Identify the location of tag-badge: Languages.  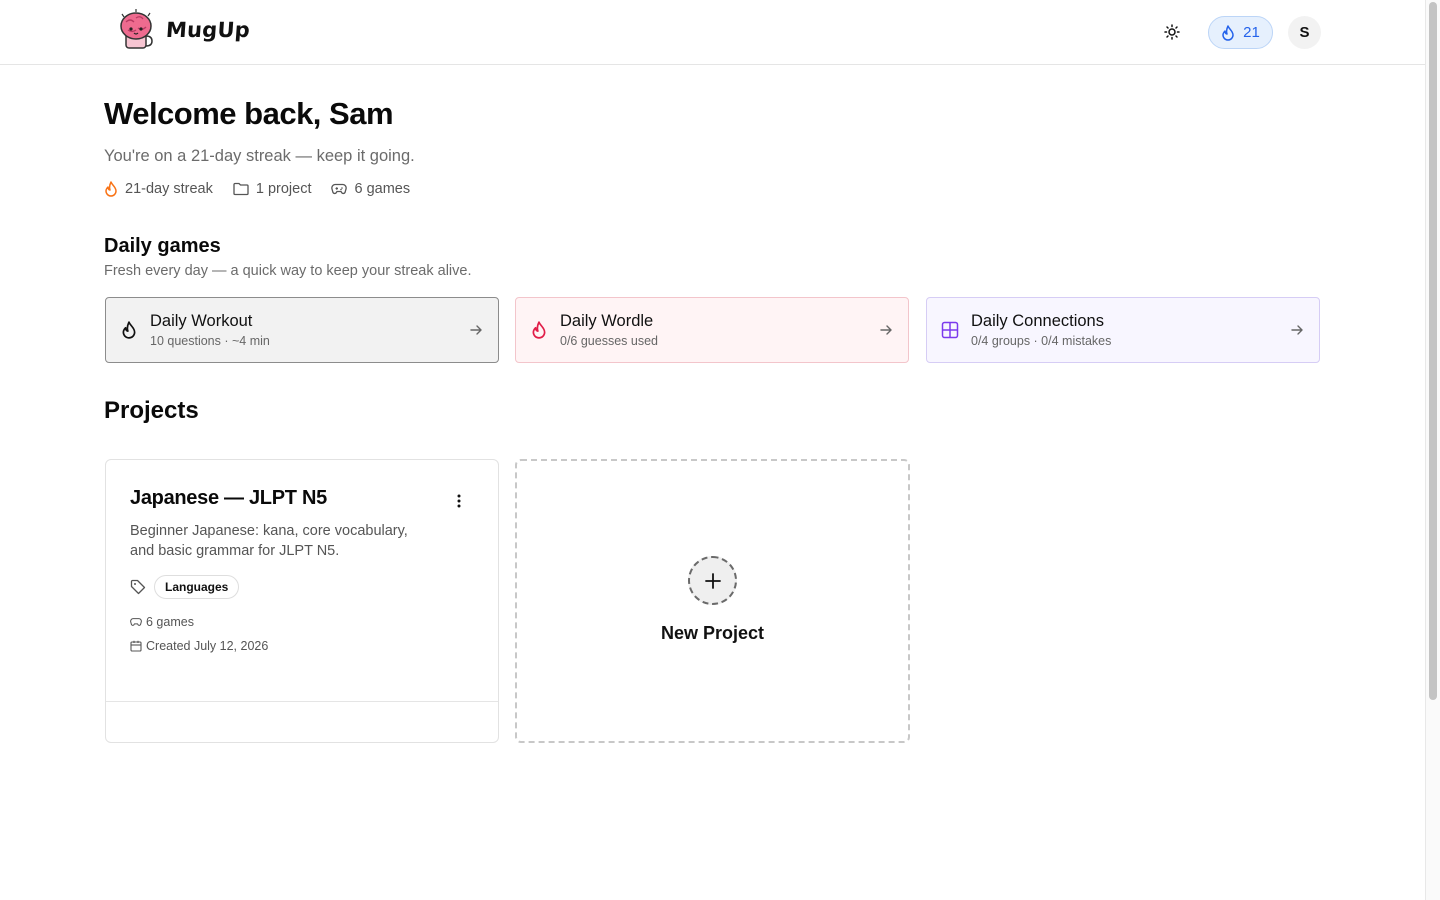
(197, 587).